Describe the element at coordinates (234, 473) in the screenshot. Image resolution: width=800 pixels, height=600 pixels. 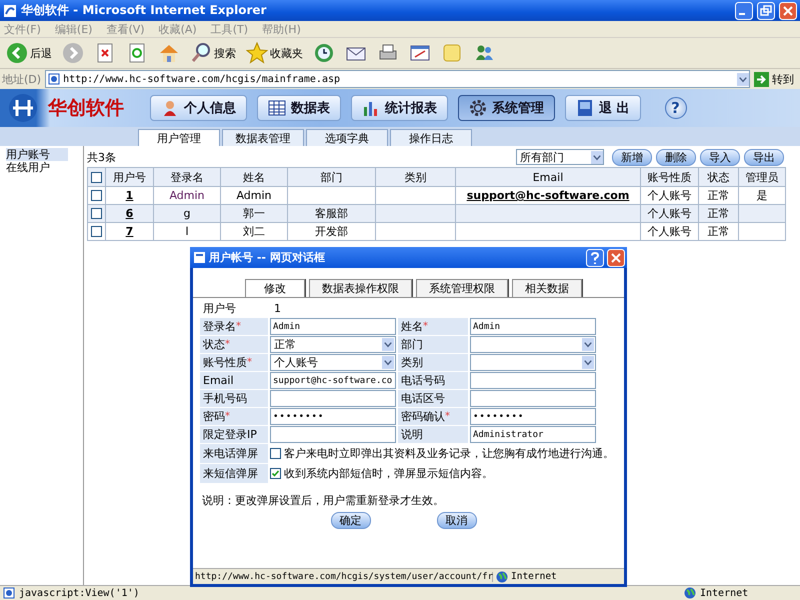
I see `field-label: 来短信弹屏` at that location.